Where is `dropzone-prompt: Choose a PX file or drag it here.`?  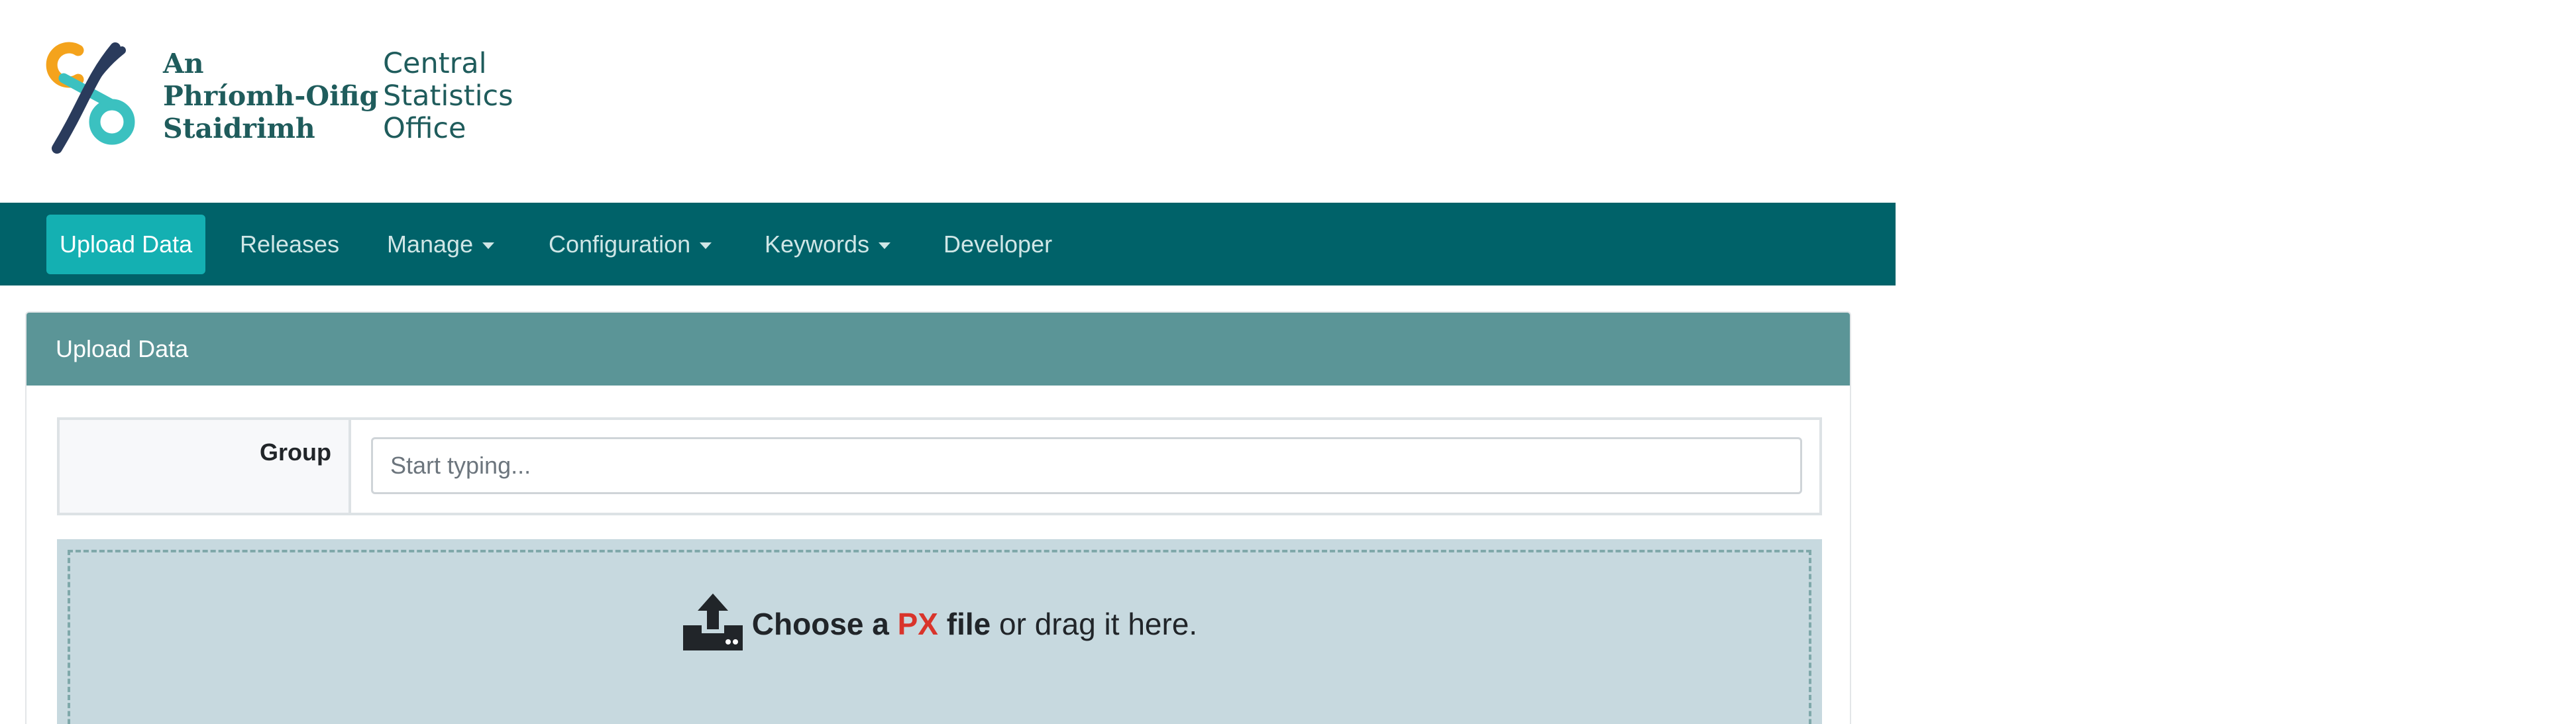 dropzone-prompt: Choose a PX file or drag it here. is located at coordinates (939, 623).